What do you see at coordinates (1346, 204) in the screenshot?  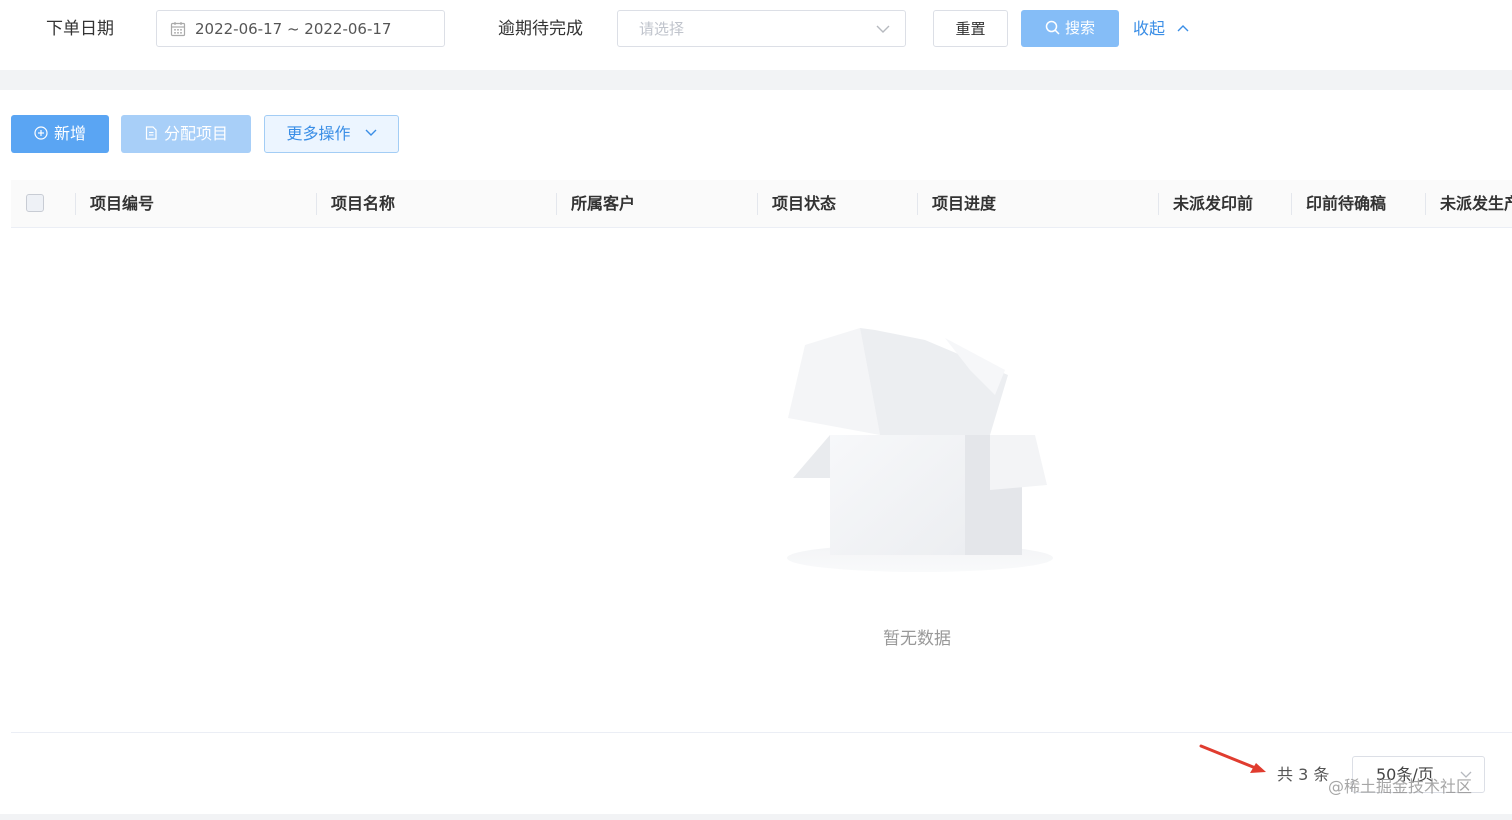 I see `column-header-prepress-pending: 印前待确稿` at bounding box center [1346, 204].